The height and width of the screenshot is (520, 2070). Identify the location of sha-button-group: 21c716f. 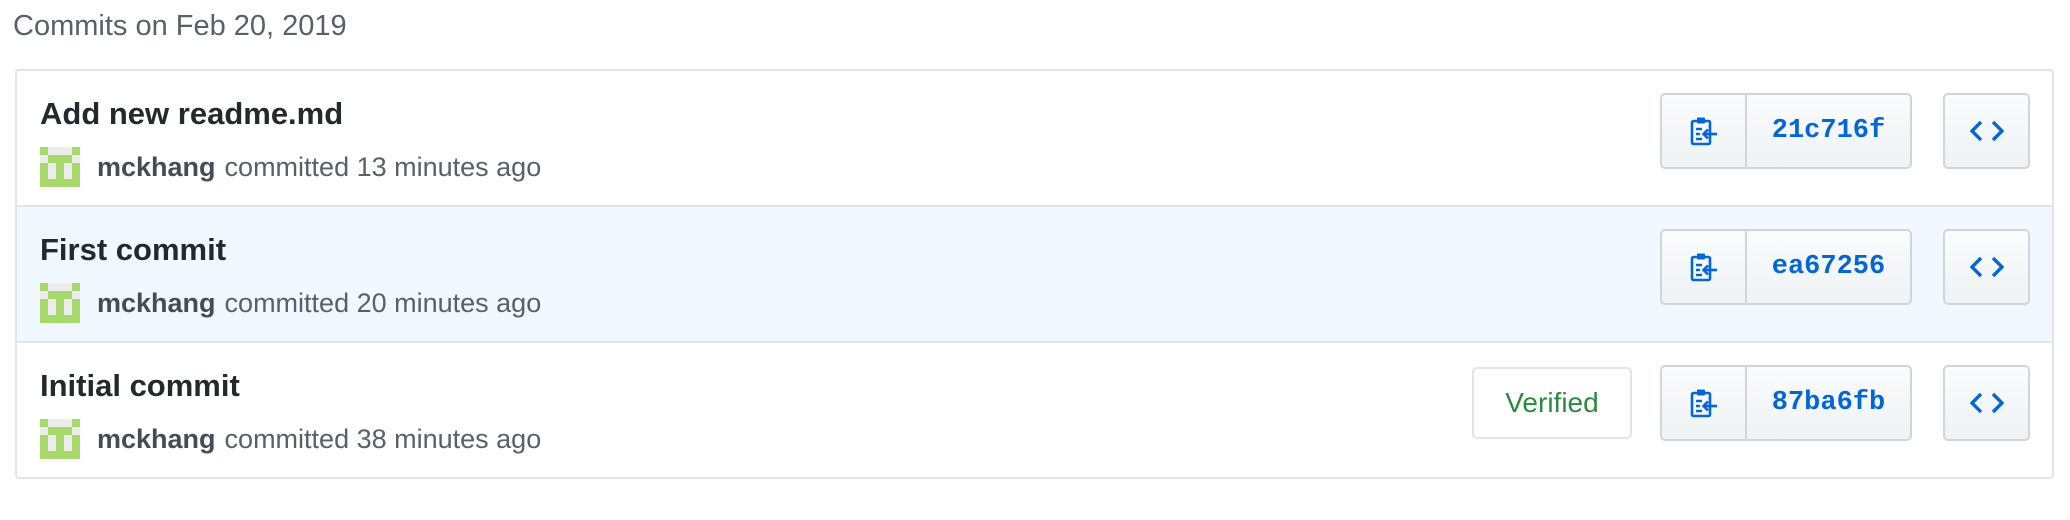
(1786, 131).